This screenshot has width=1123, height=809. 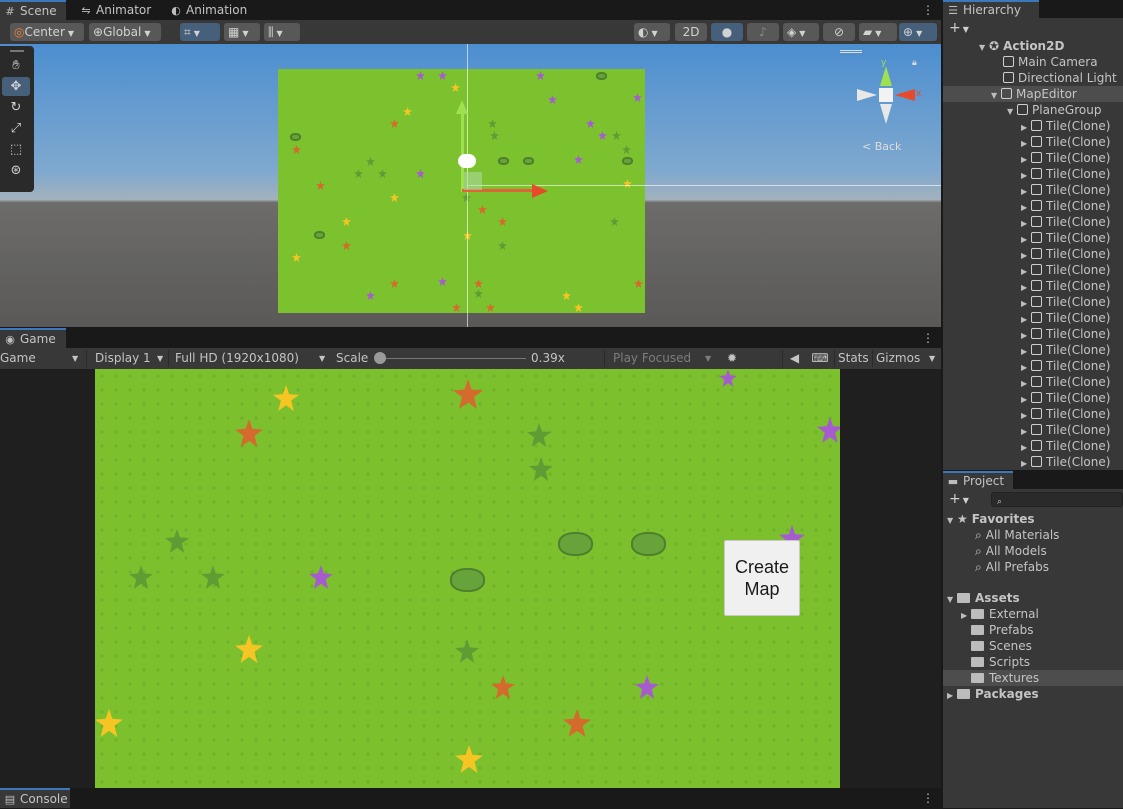 I want to click on lighting-toggle: ●, so click(x=727, y=32).